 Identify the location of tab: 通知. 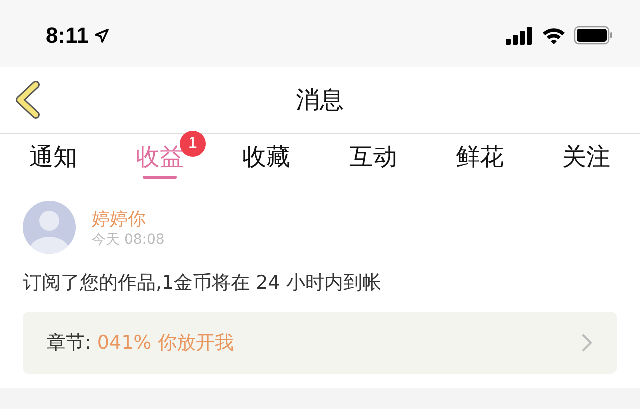
(53, 157).